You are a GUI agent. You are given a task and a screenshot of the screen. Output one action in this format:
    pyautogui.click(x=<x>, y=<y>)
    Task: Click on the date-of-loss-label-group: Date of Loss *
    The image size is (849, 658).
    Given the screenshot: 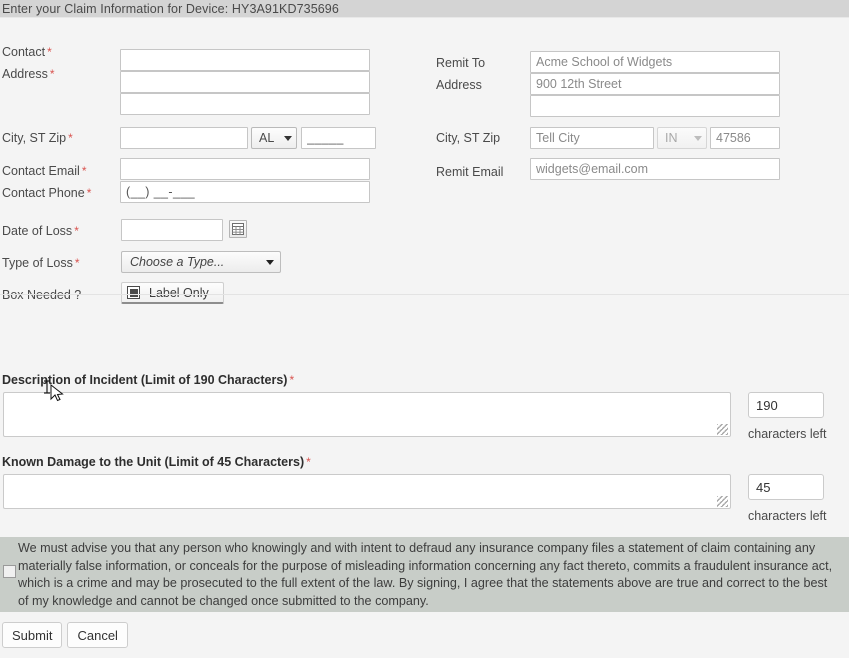 What is the action you would take?
    pyautogui.click(x=40, y=231)
    